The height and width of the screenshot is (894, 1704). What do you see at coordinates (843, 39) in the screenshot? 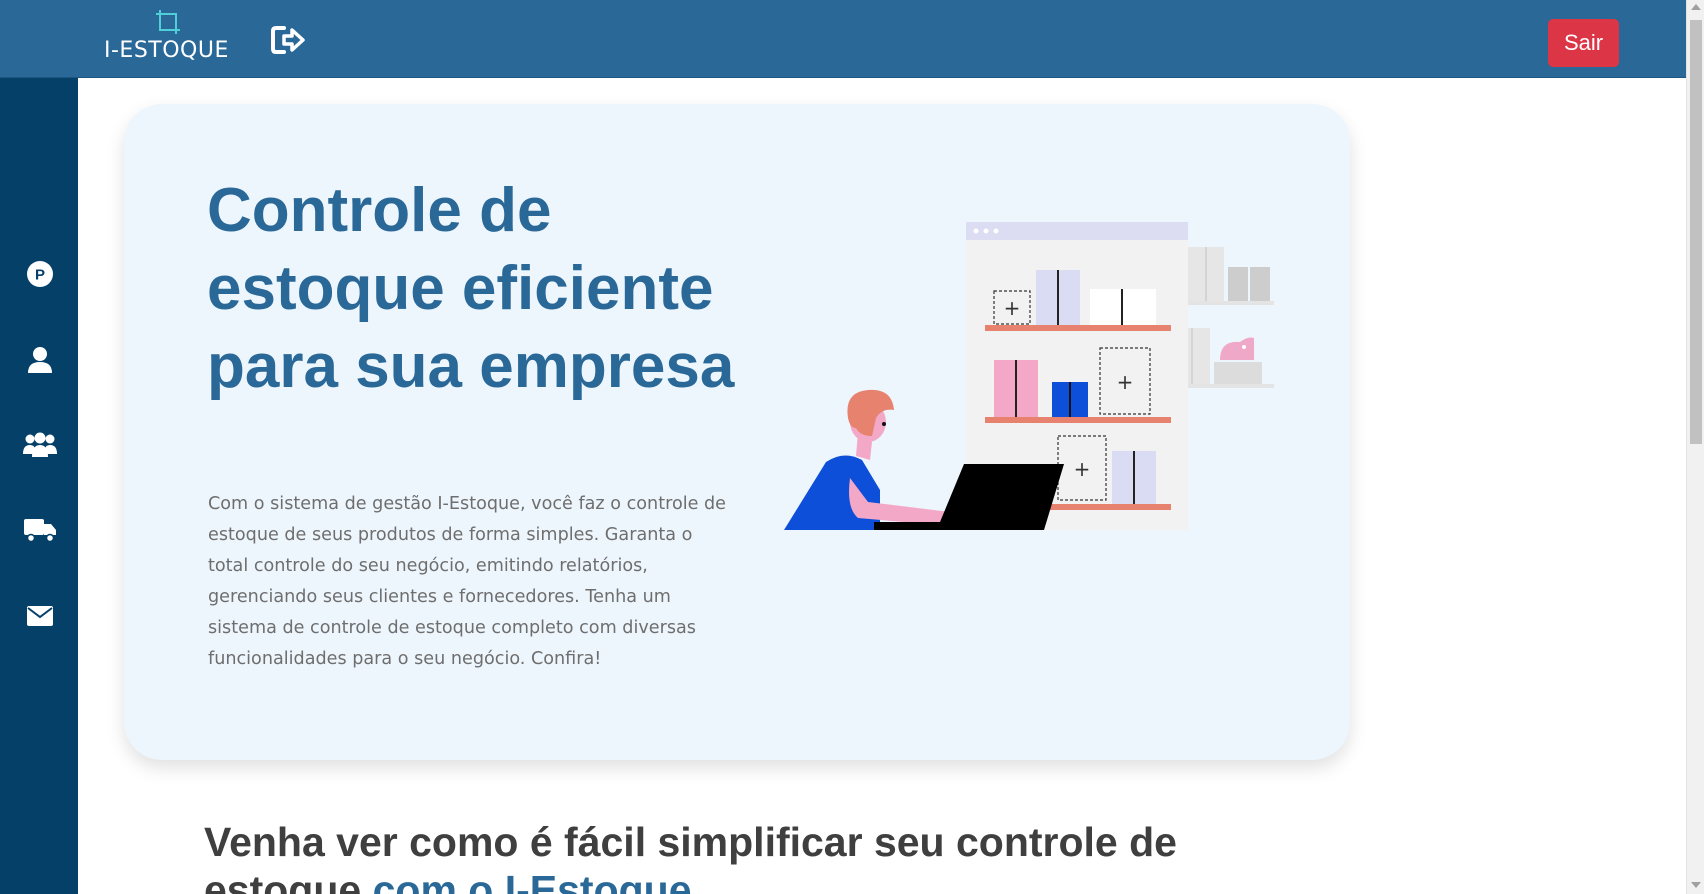
I see `top-navbar: I-ESTOQUE Sair` at bounding box center [843, 39].